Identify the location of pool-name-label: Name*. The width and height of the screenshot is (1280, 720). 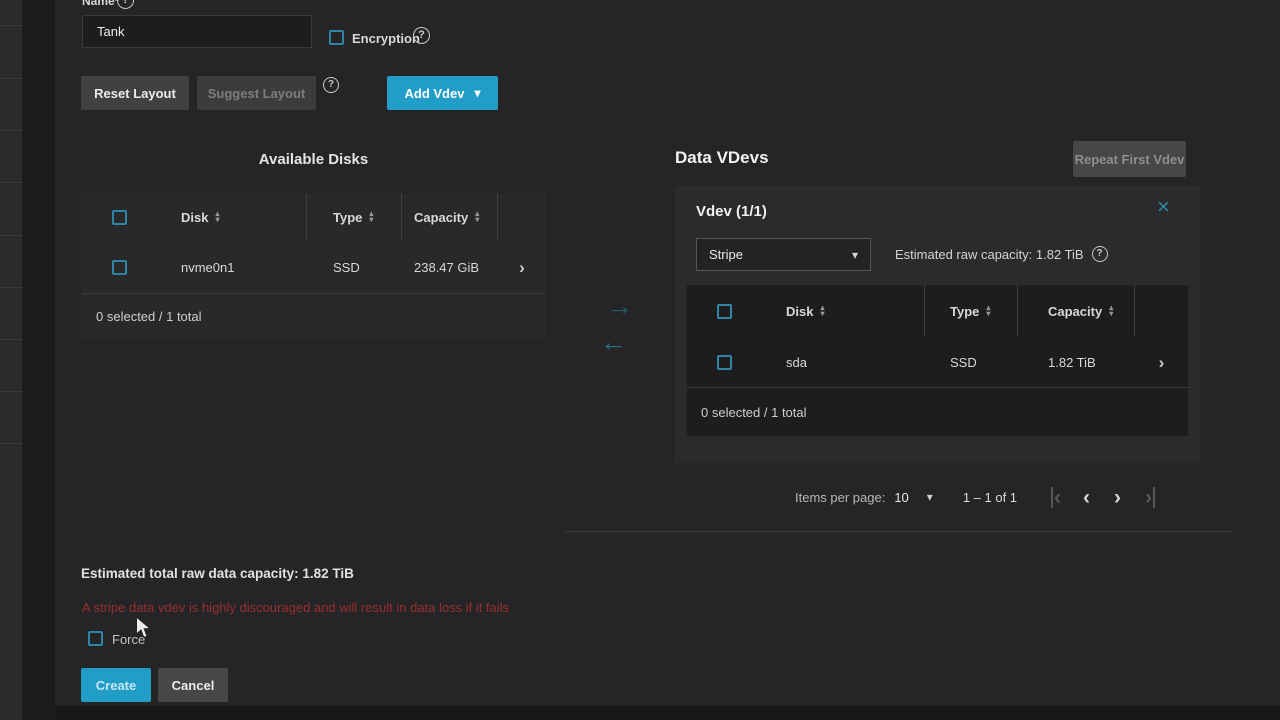
(101, 4).